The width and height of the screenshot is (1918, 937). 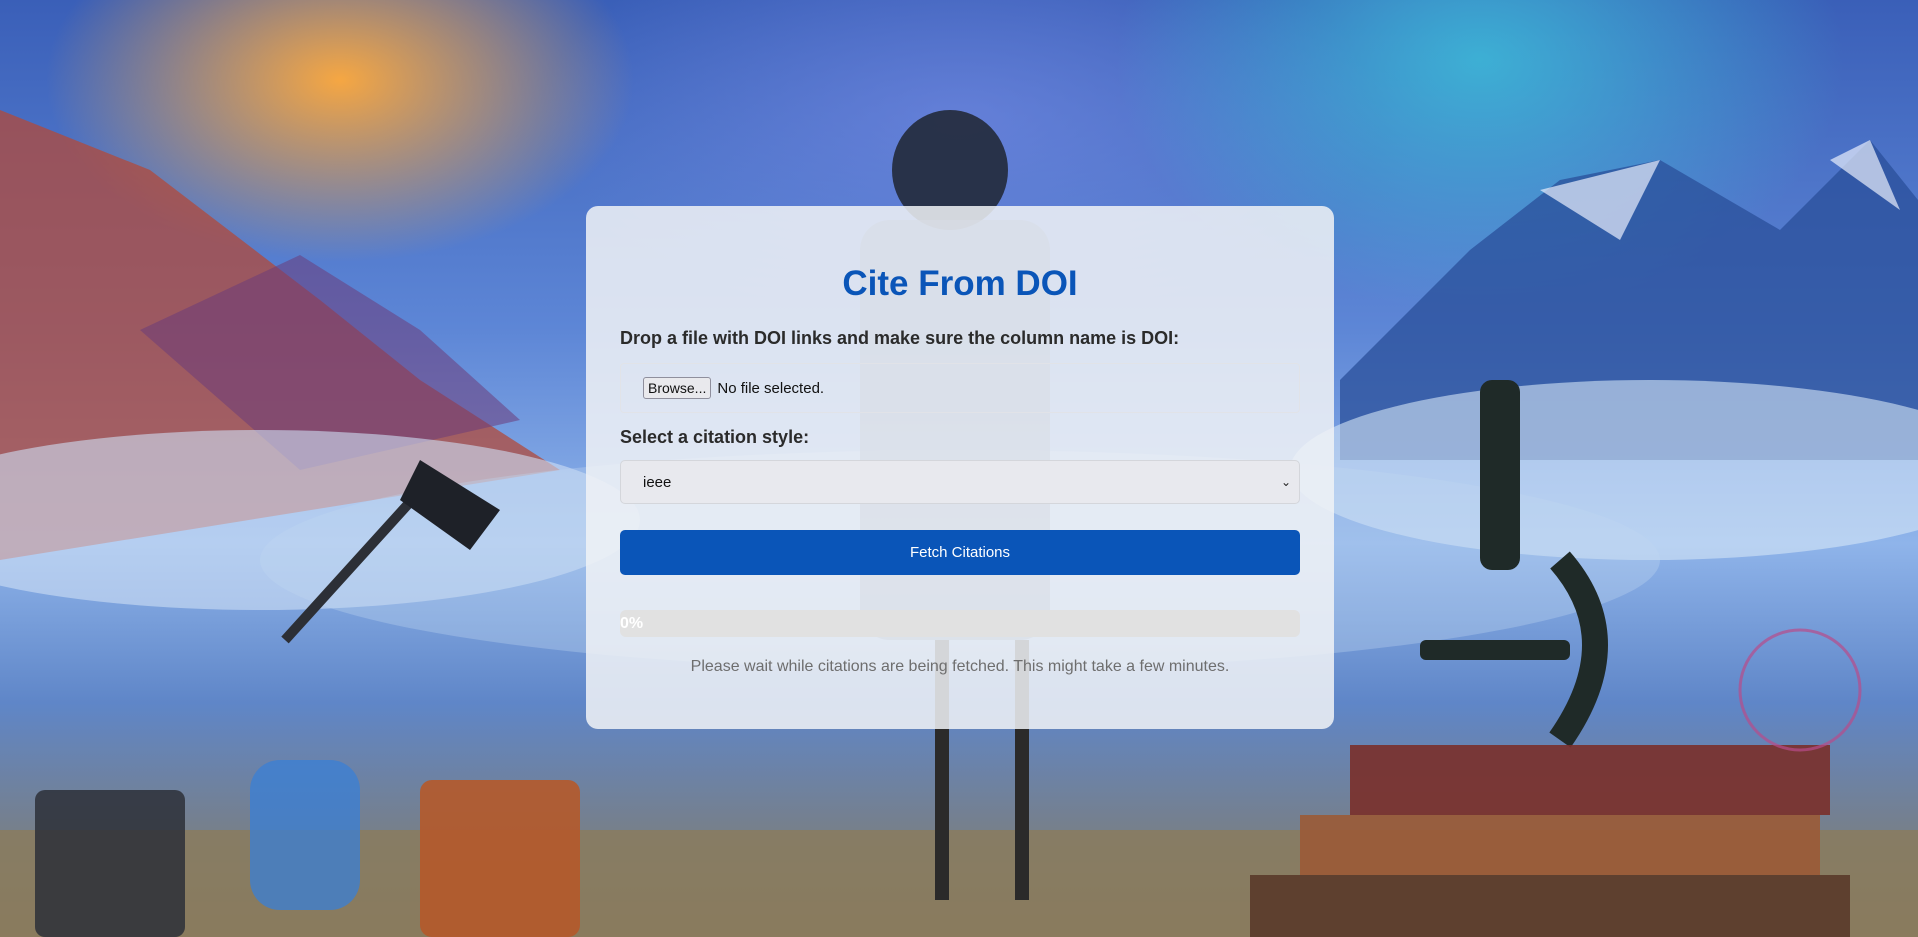 I want to click on citation-style-select: ieee ⌄, so click(x=960, y=482).